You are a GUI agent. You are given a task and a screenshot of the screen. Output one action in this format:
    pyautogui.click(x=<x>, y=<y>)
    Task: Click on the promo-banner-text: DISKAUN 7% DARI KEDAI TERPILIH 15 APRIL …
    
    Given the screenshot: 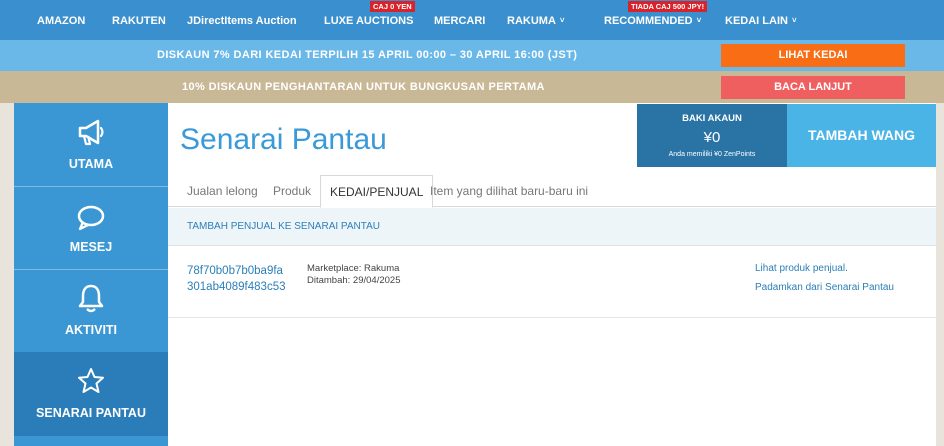 What is the action you would take?
    pyautogui.click(x=367, y=55)
    